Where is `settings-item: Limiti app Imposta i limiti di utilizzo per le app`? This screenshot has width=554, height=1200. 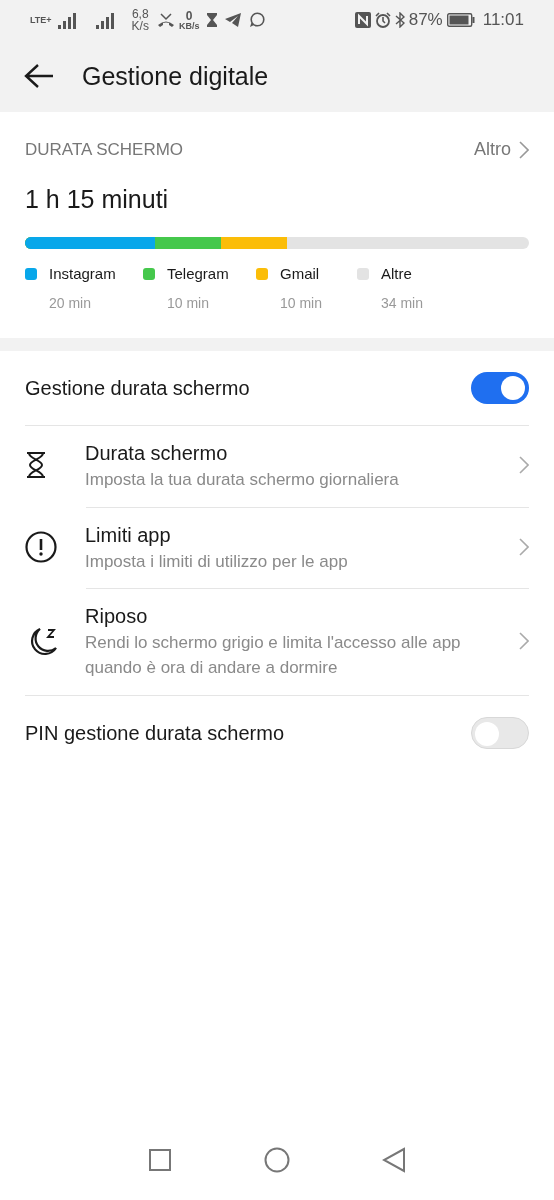
settings-item: Limiti app Imposta i limiti di utilizzo per le app is located at coordinates (277, 548).